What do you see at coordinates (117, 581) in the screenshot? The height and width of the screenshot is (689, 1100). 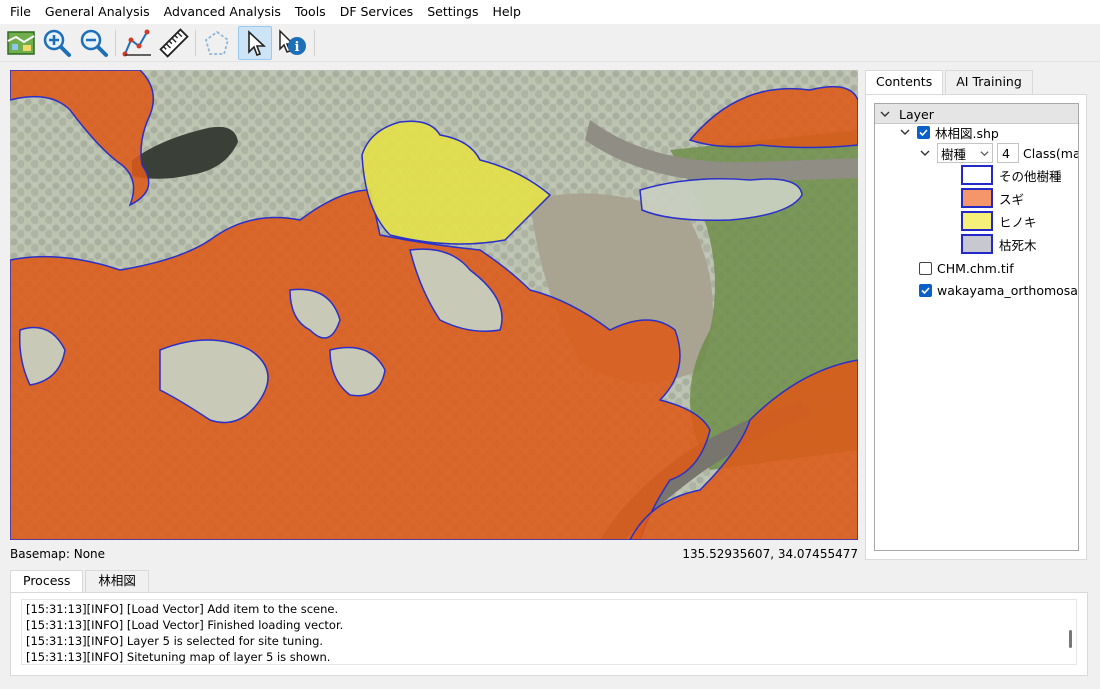 I see `tab-forest-map: 林相図` at bounding box center [117, 581].